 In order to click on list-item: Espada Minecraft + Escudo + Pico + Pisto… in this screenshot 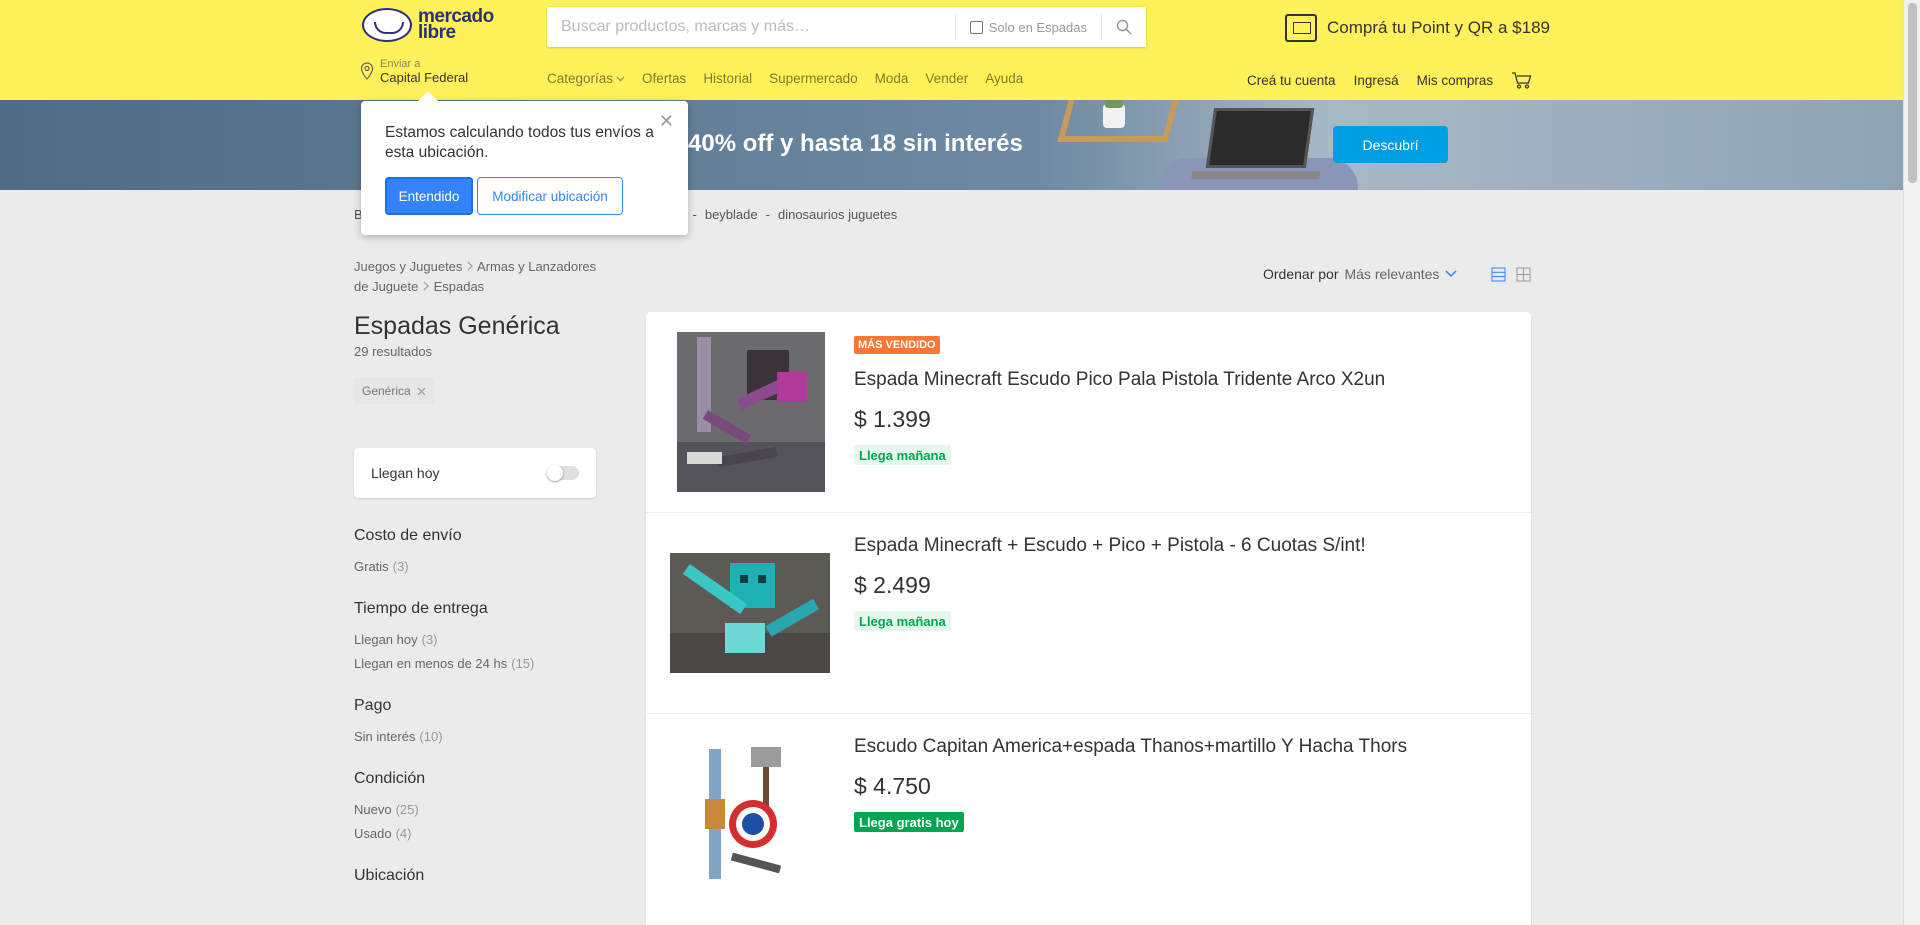, I will do `click(1088, 613)`.